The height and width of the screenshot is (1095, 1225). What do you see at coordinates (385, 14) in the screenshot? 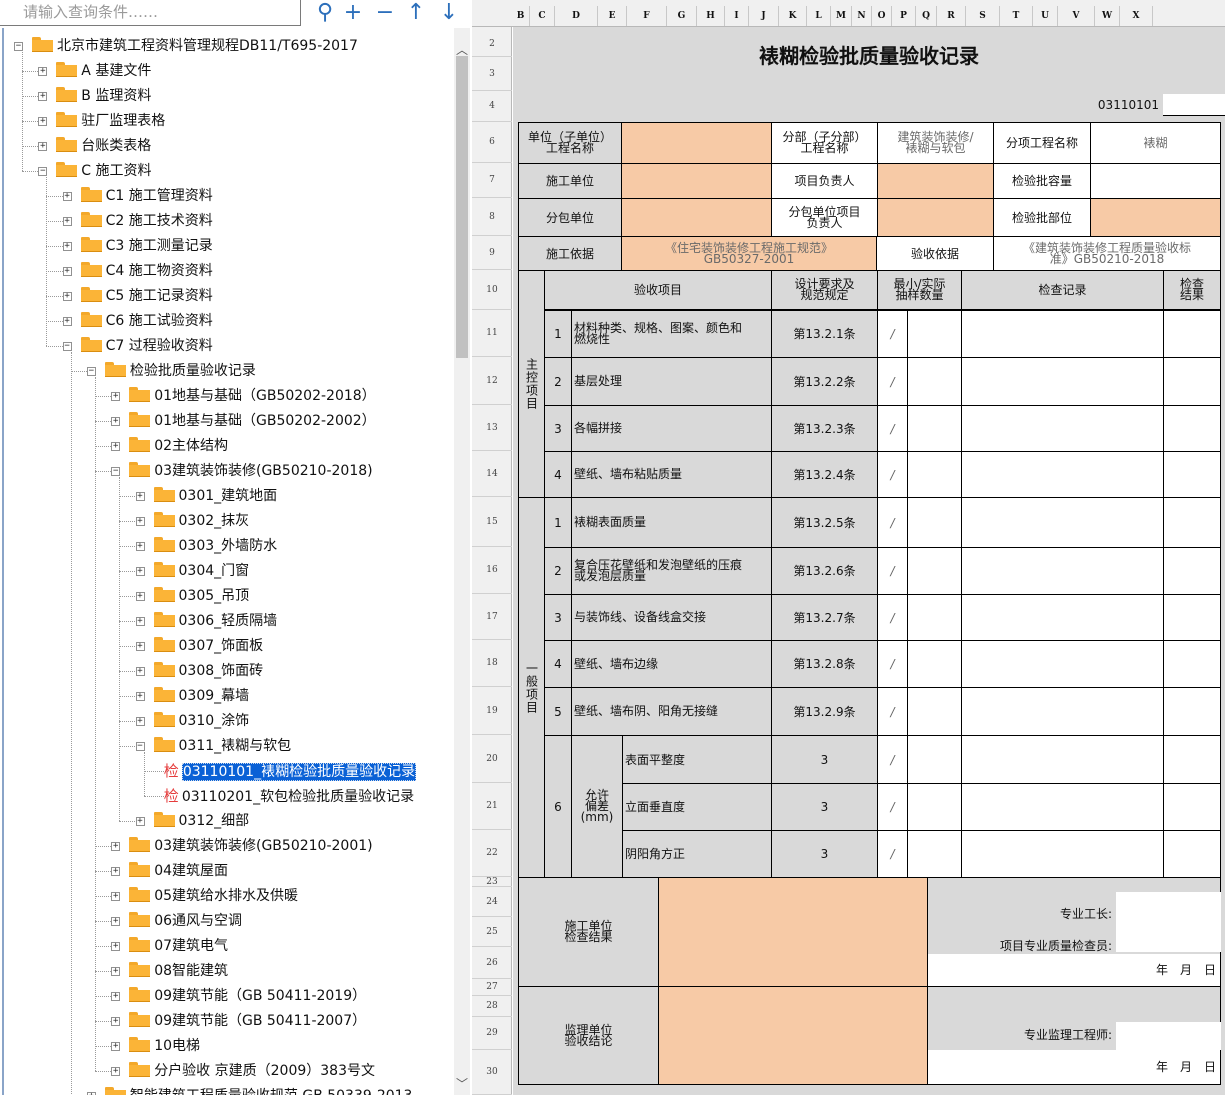
I see `remove-icon: −` at bounding box center [385, 14].